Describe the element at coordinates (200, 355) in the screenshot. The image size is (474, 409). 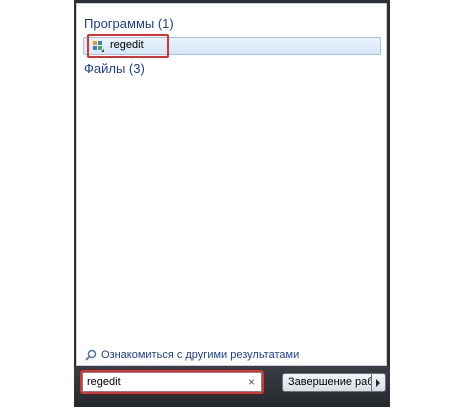
I see `more-results-label: Ознакомиться с другими результатами` at that location.